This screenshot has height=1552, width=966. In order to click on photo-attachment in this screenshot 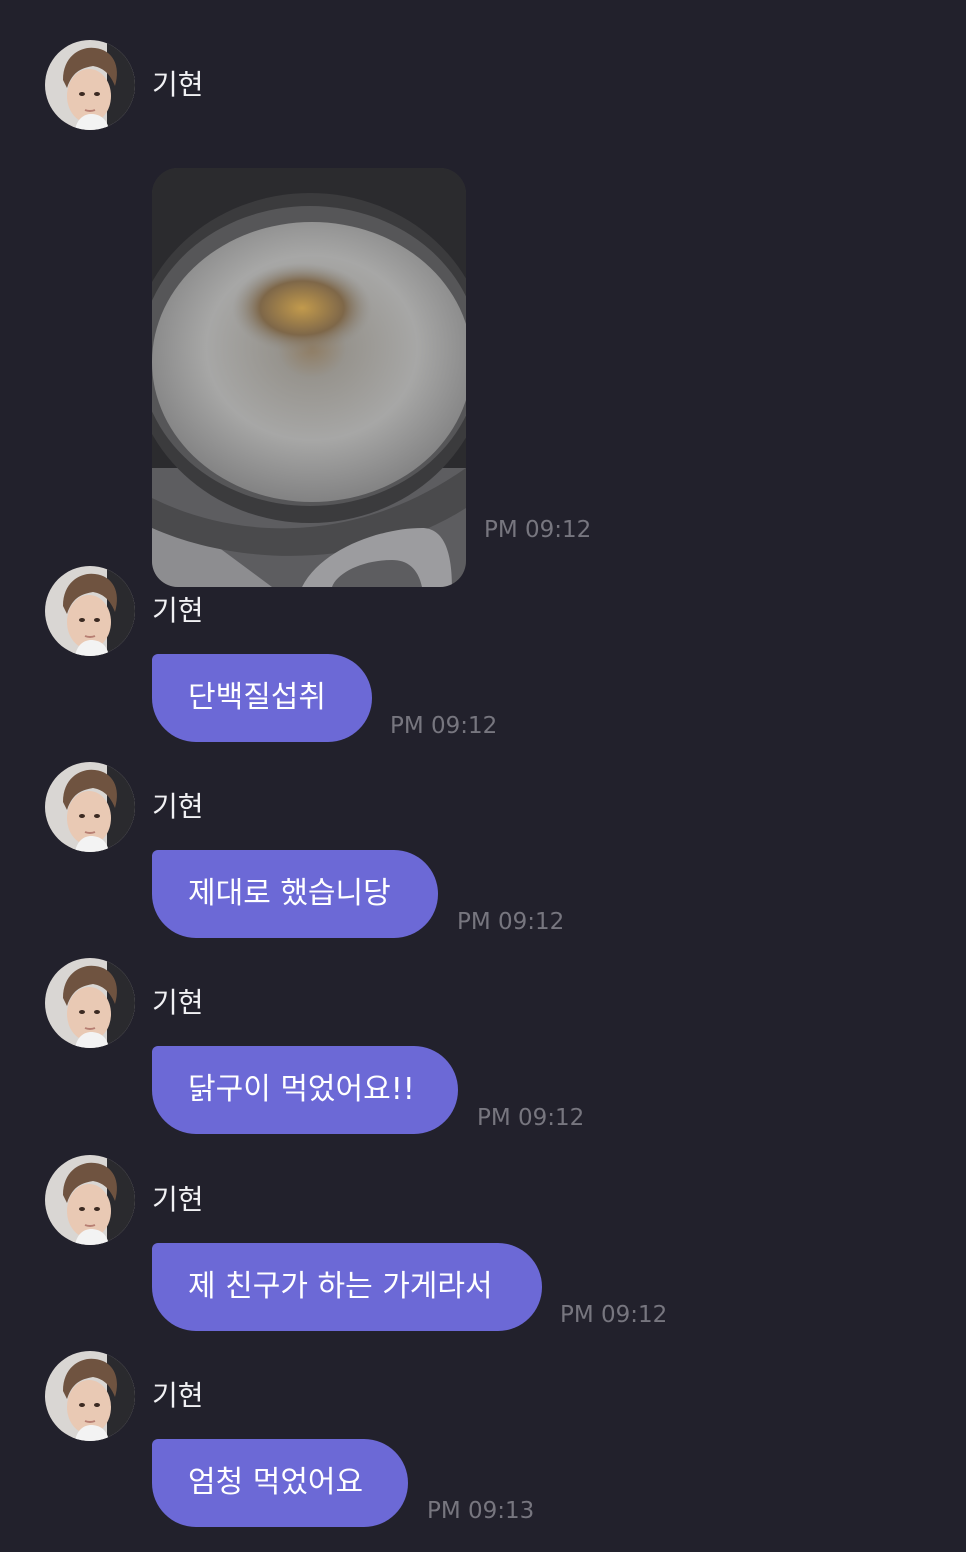, I will do `click(309, 377)`.